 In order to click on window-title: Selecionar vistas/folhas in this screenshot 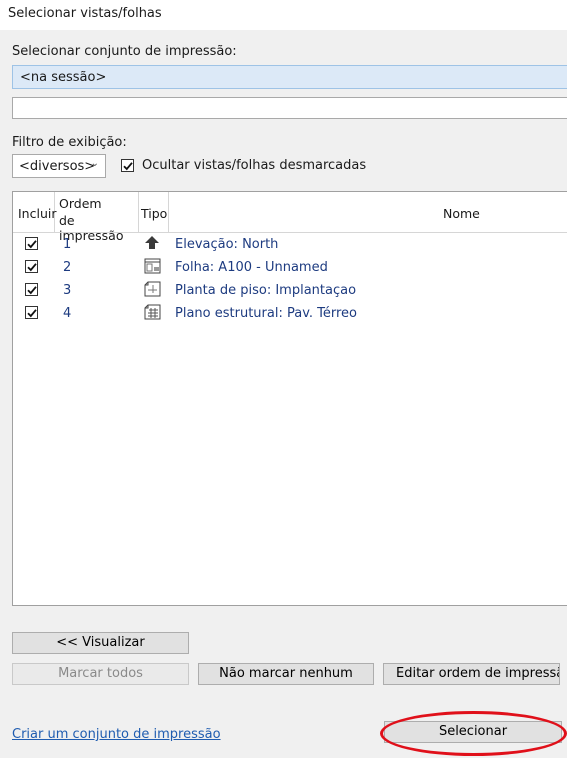, I will do `click(85, 13)`.